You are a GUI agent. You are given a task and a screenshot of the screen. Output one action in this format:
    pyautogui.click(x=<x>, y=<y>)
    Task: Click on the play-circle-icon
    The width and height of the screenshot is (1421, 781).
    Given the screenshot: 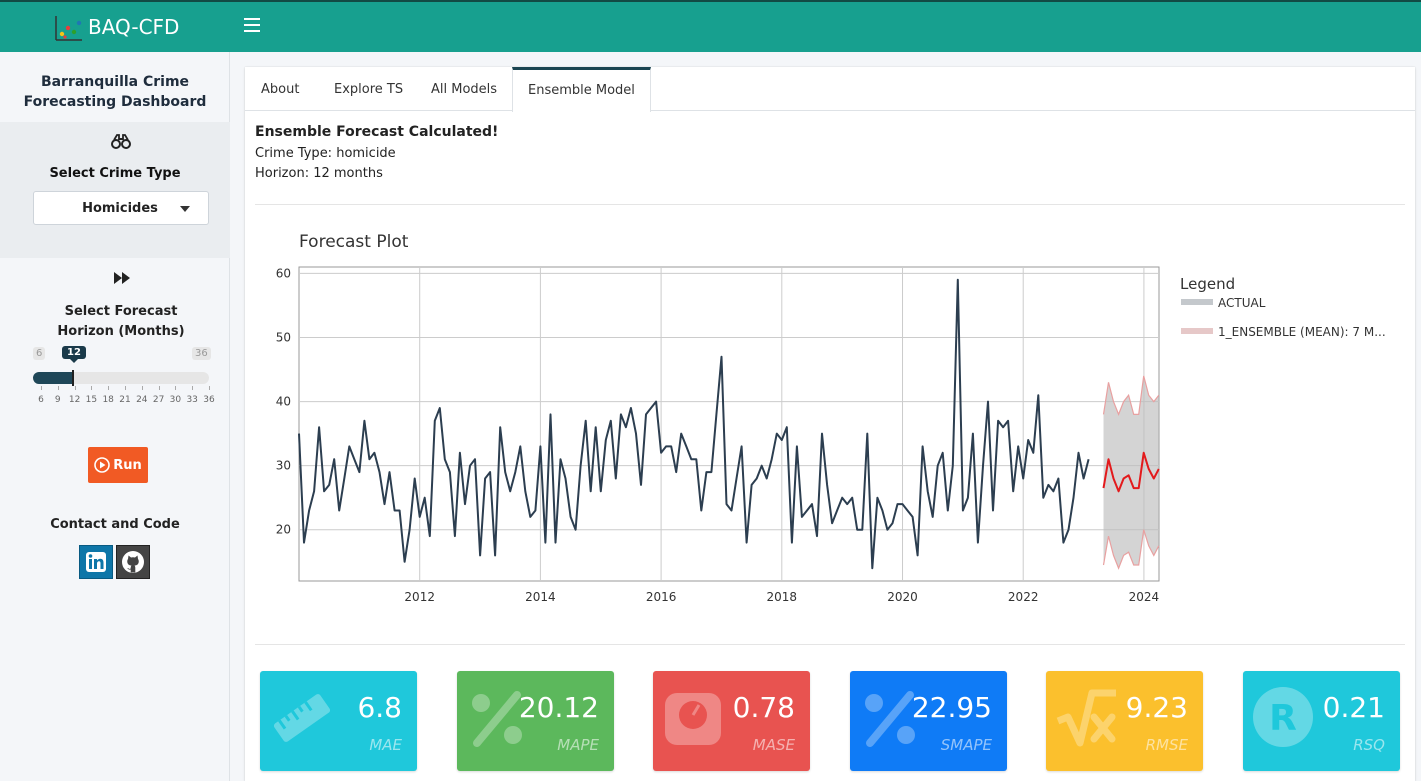 What is the action you would take?
    pyautogui.click(x=102, y=465)
    